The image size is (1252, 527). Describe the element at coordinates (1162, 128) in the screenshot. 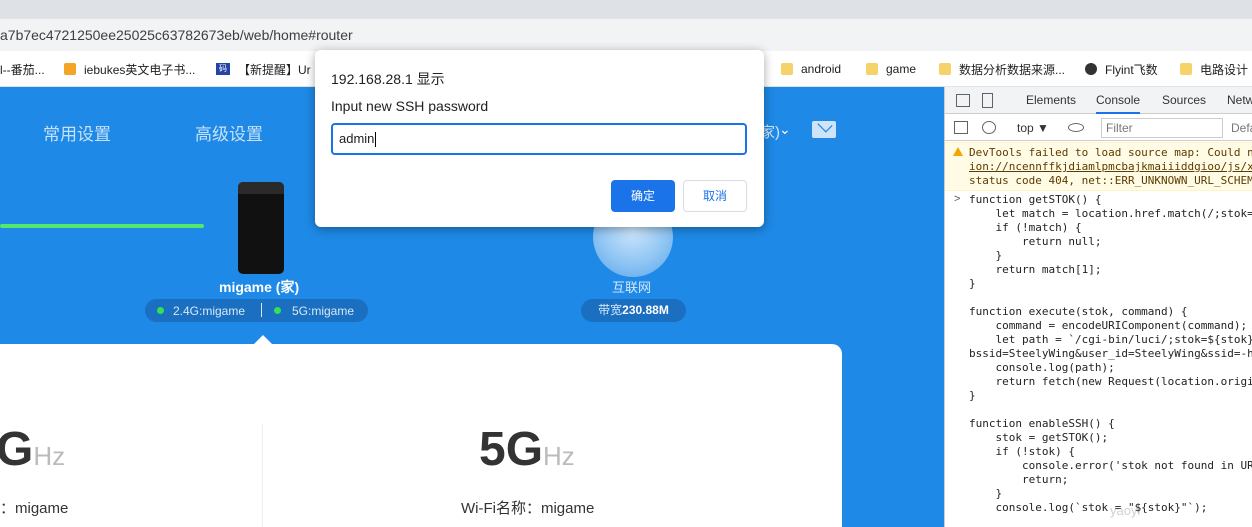

I see `console-filter-input: Filter` at that location.